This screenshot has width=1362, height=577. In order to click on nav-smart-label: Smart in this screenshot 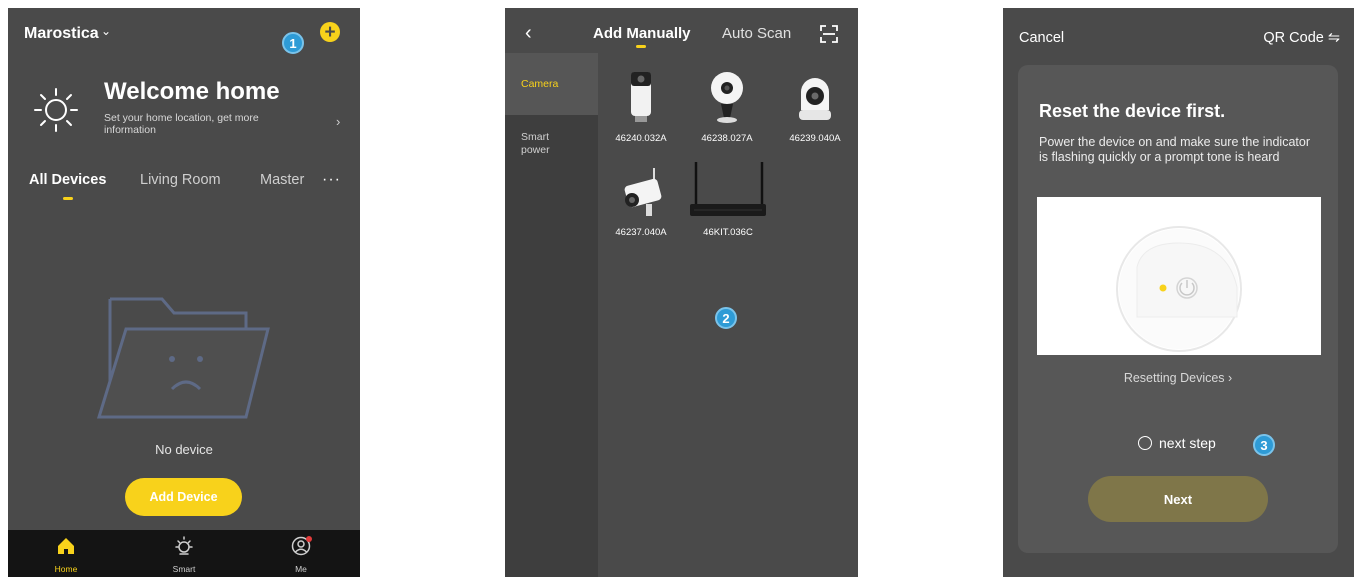, I will do `click(184, 569)`.